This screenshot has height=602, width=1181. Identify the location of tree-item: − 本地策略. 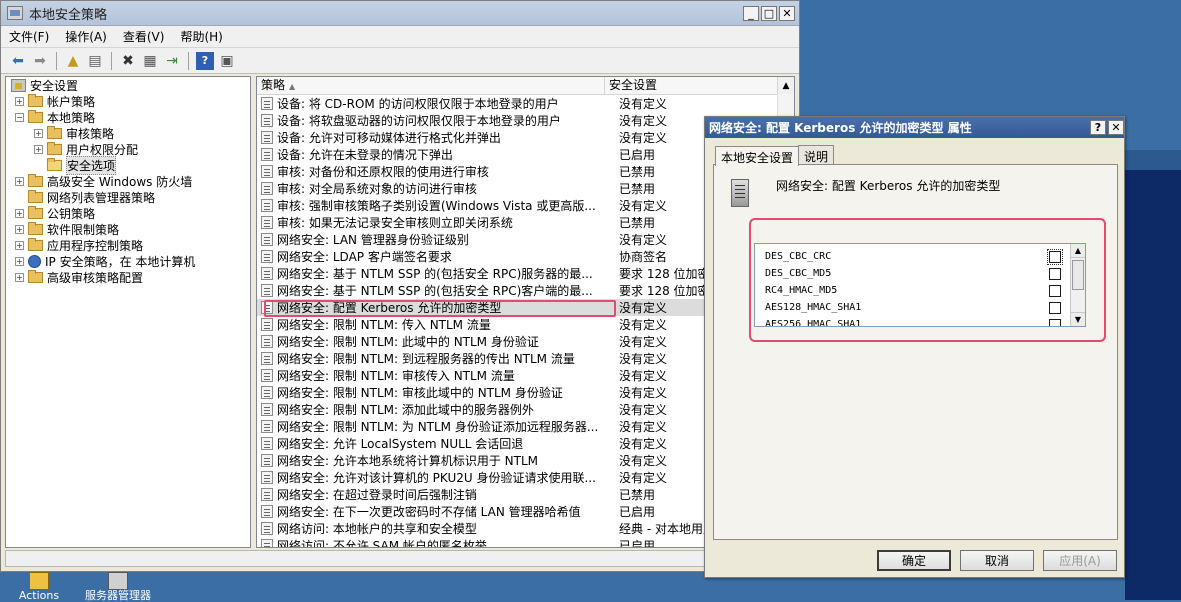
(128, 117).